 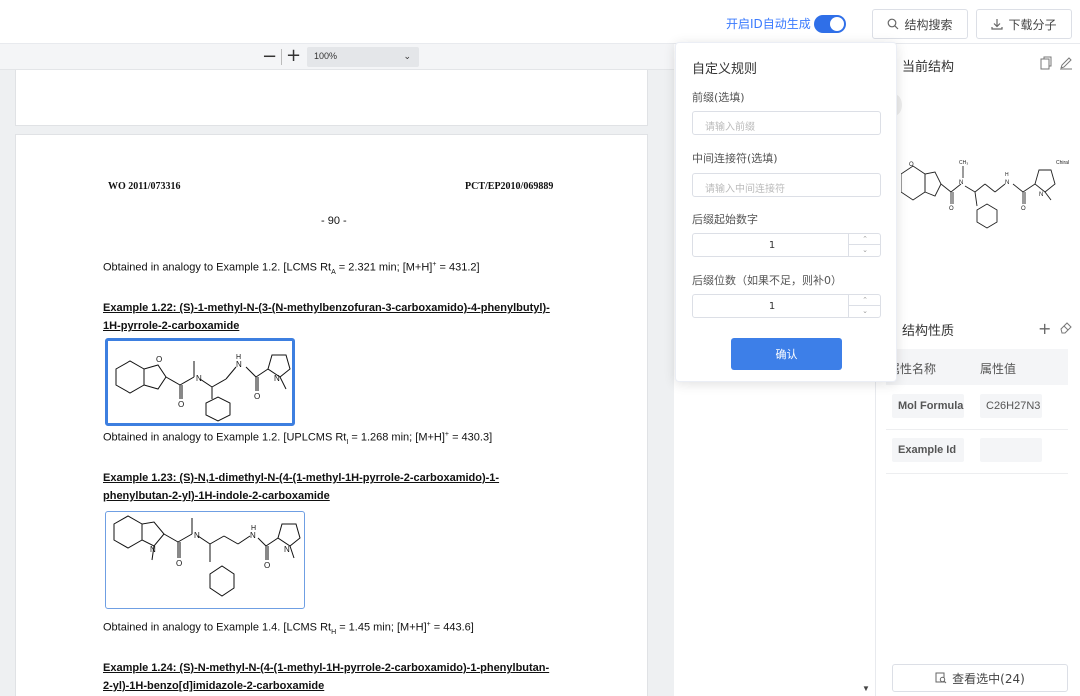 I want to click on chevron-down-icon: ⌄, so click(x=407, y=56).